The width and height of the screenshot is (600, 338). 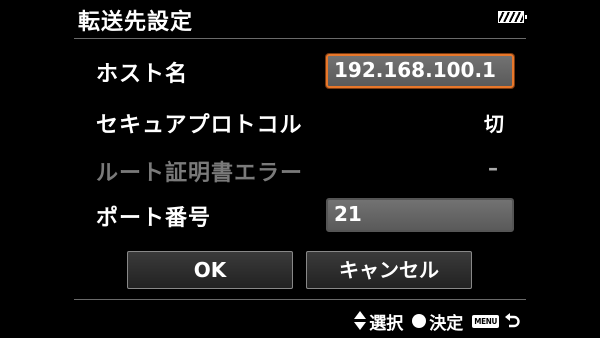 I want to click on menu-button-icon: MENU, so click(x=485, y=321).